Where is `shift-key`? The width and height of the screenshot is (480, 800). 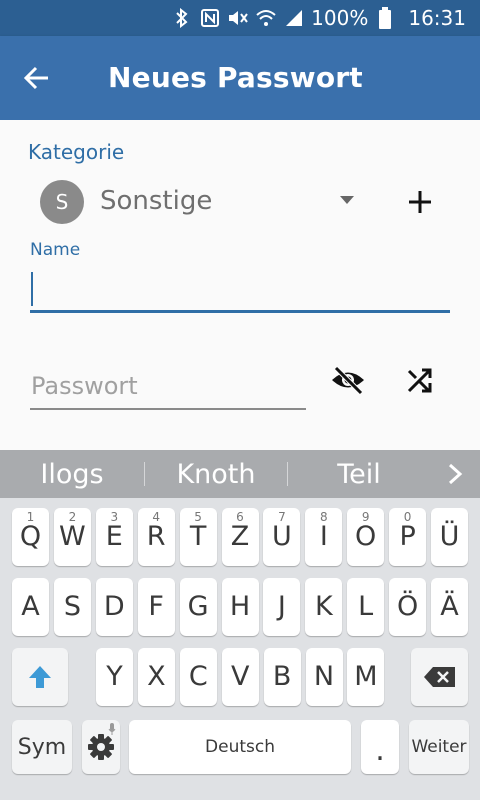
shift-key is located at coordinates (40, 677).